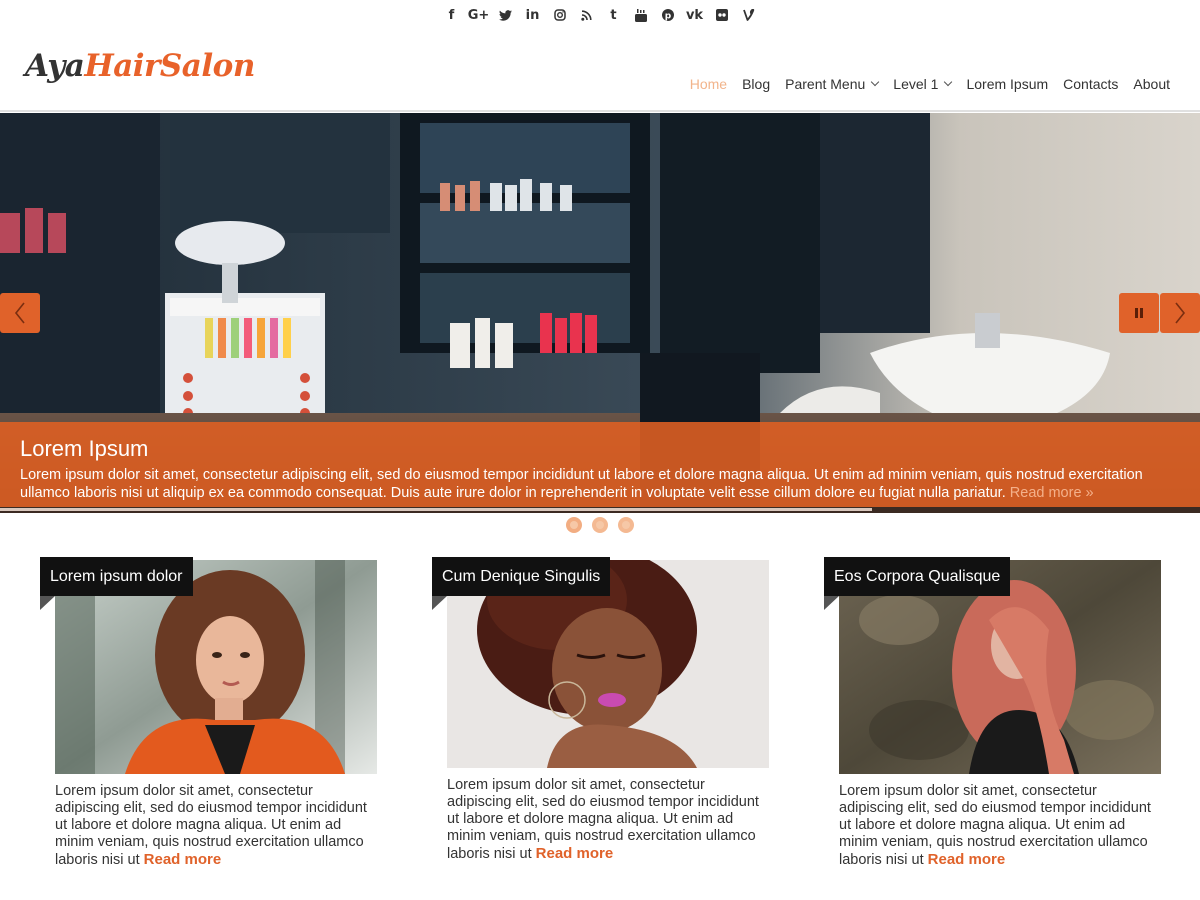 The image size is (1200, 900). Describe the element at coordinates (825, 84) in the screenshot. I see `nav-label: Parent Menu` at that location.